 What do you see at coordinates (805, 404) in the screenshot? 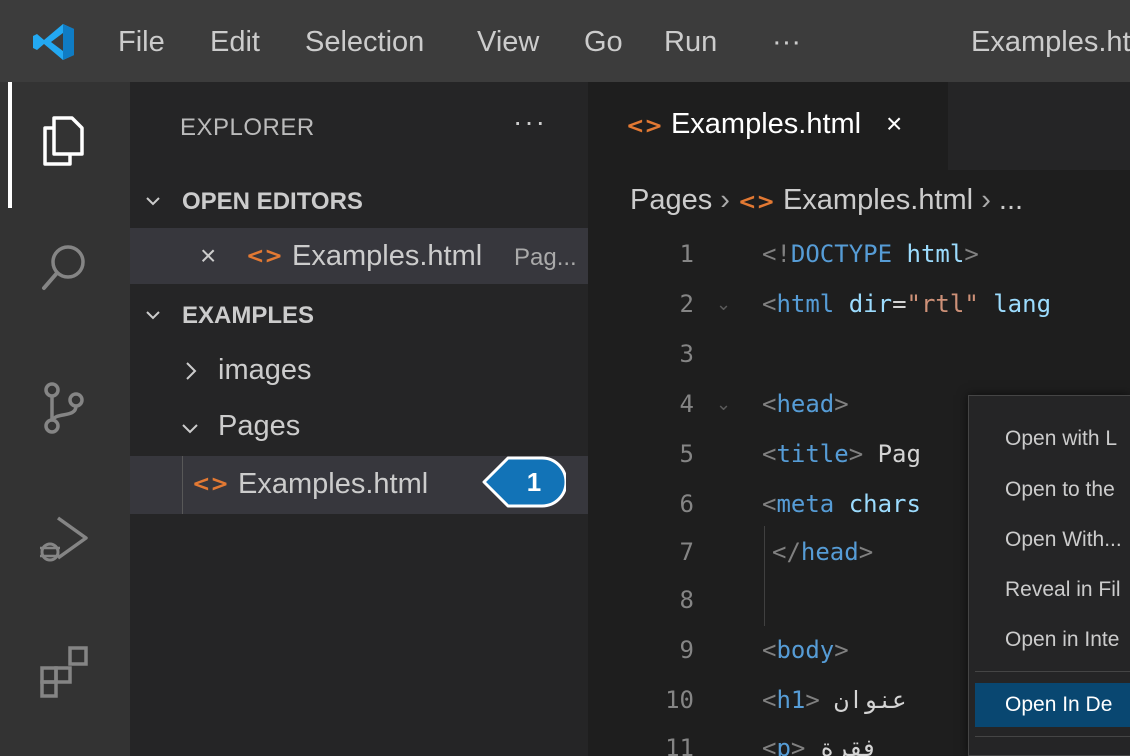
I see `code-line: <head>` at bounding box center [805, 404].